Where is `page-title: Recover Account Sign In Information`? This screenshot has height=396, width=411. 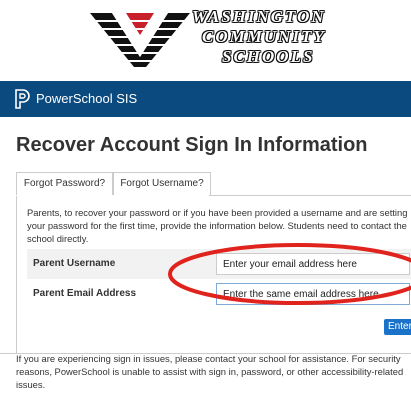 page-title: Recover Account Sign In Information is located at coordinates (192, 145).